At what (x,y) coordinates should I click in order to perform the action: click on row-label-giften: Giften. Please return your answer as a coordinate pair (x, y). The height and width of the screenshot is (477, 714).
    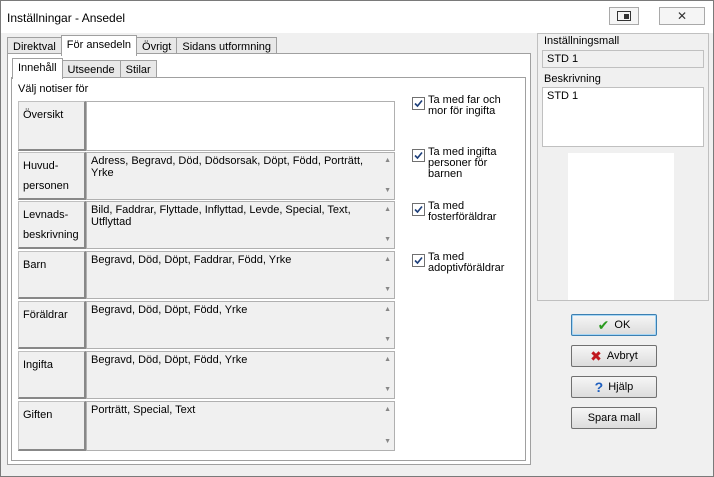
    Looking at the image, I should click on (52, 426).